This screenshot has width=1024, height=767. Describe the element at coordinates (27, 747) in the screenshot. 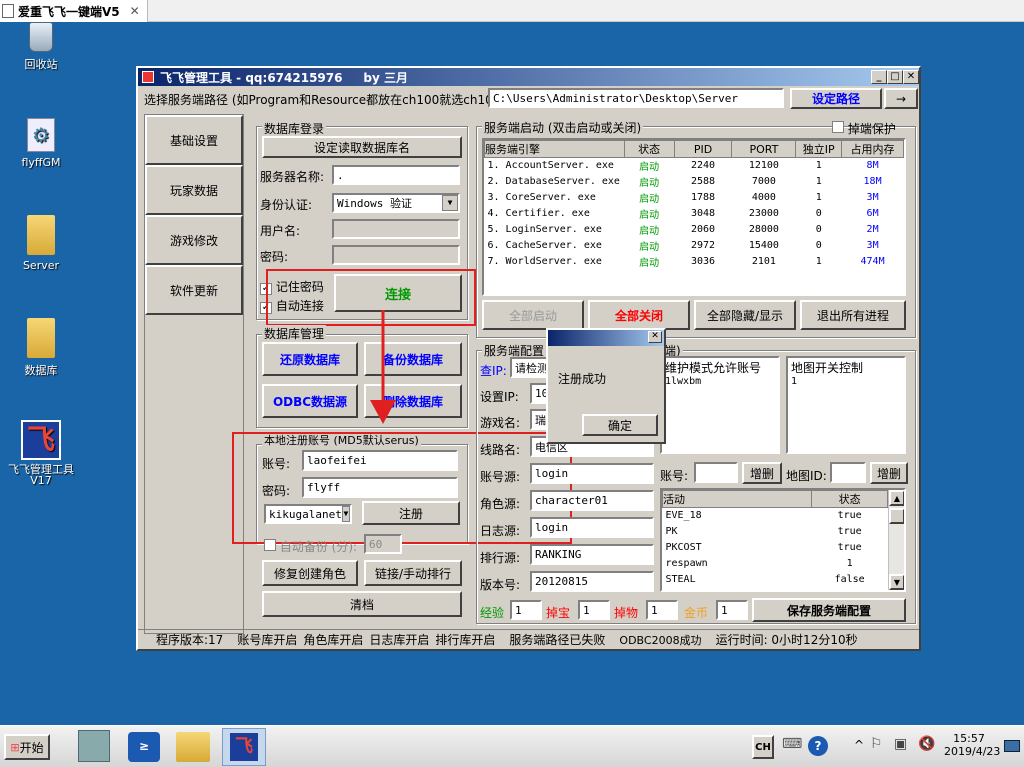

I see `start-button: ⊞ 开始` at that location.